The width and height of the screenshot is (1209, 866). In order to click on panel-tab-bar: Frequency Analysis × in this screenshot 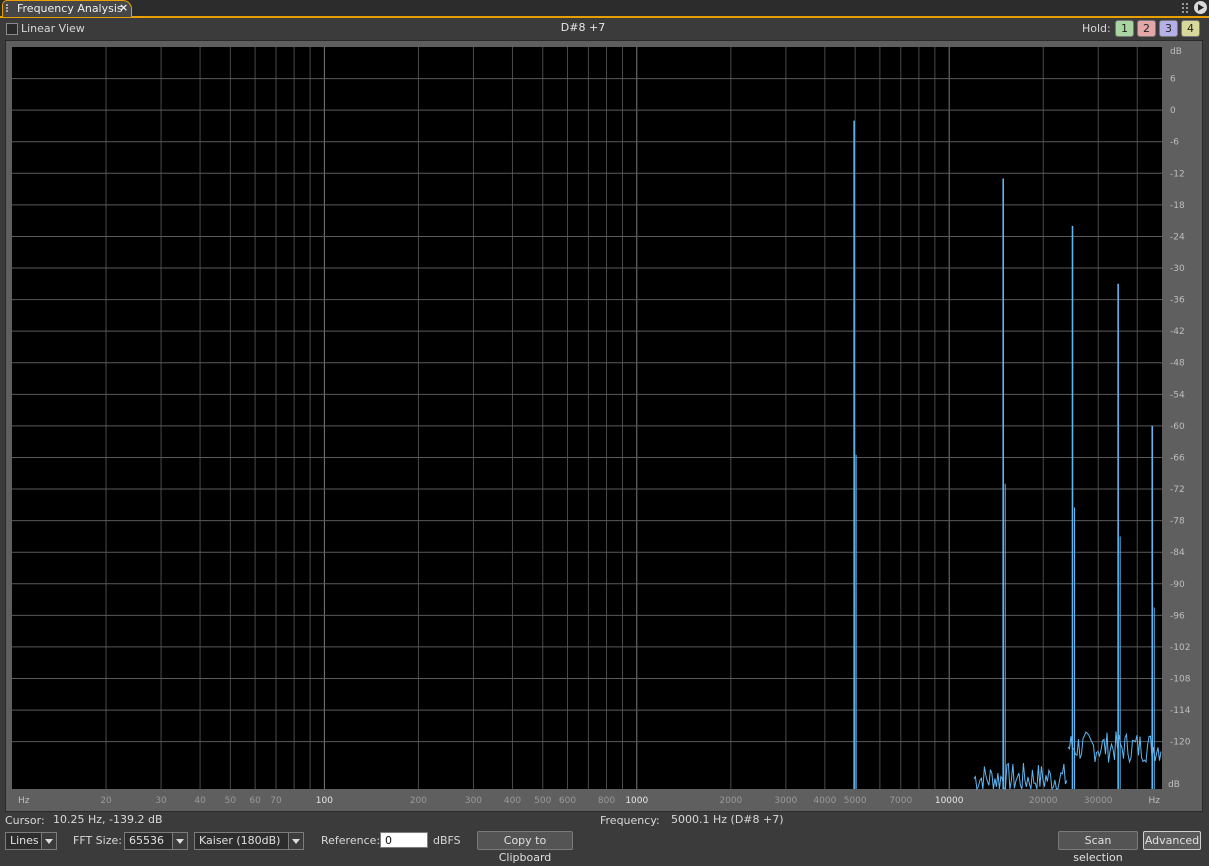, I will do `click(604, 9)`.